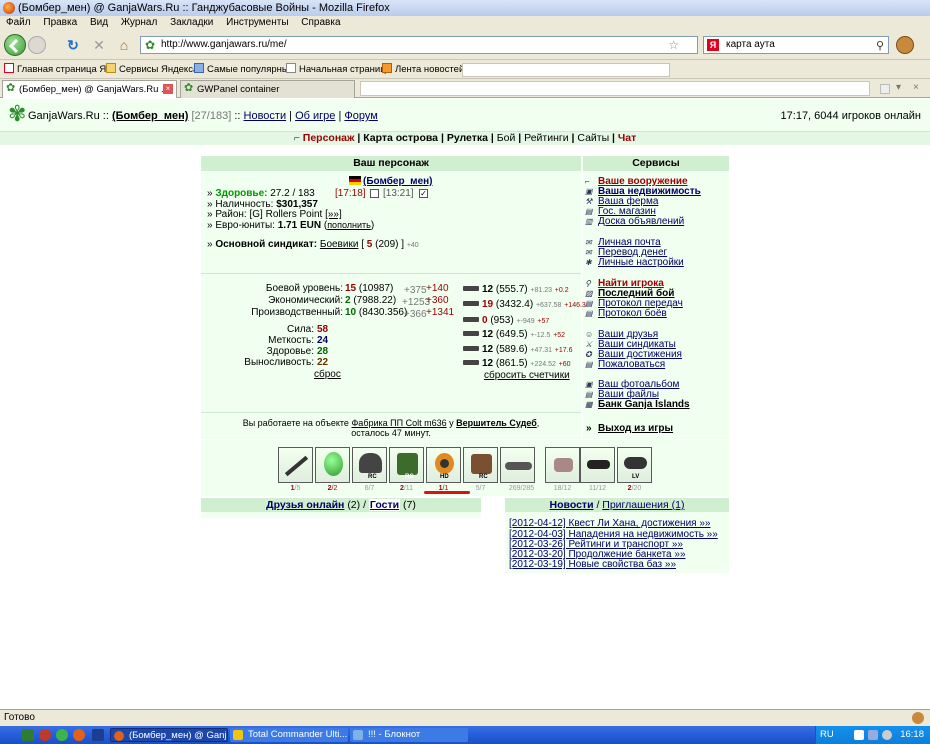  I want to click on forum-link: Форум, so click(360, 116).